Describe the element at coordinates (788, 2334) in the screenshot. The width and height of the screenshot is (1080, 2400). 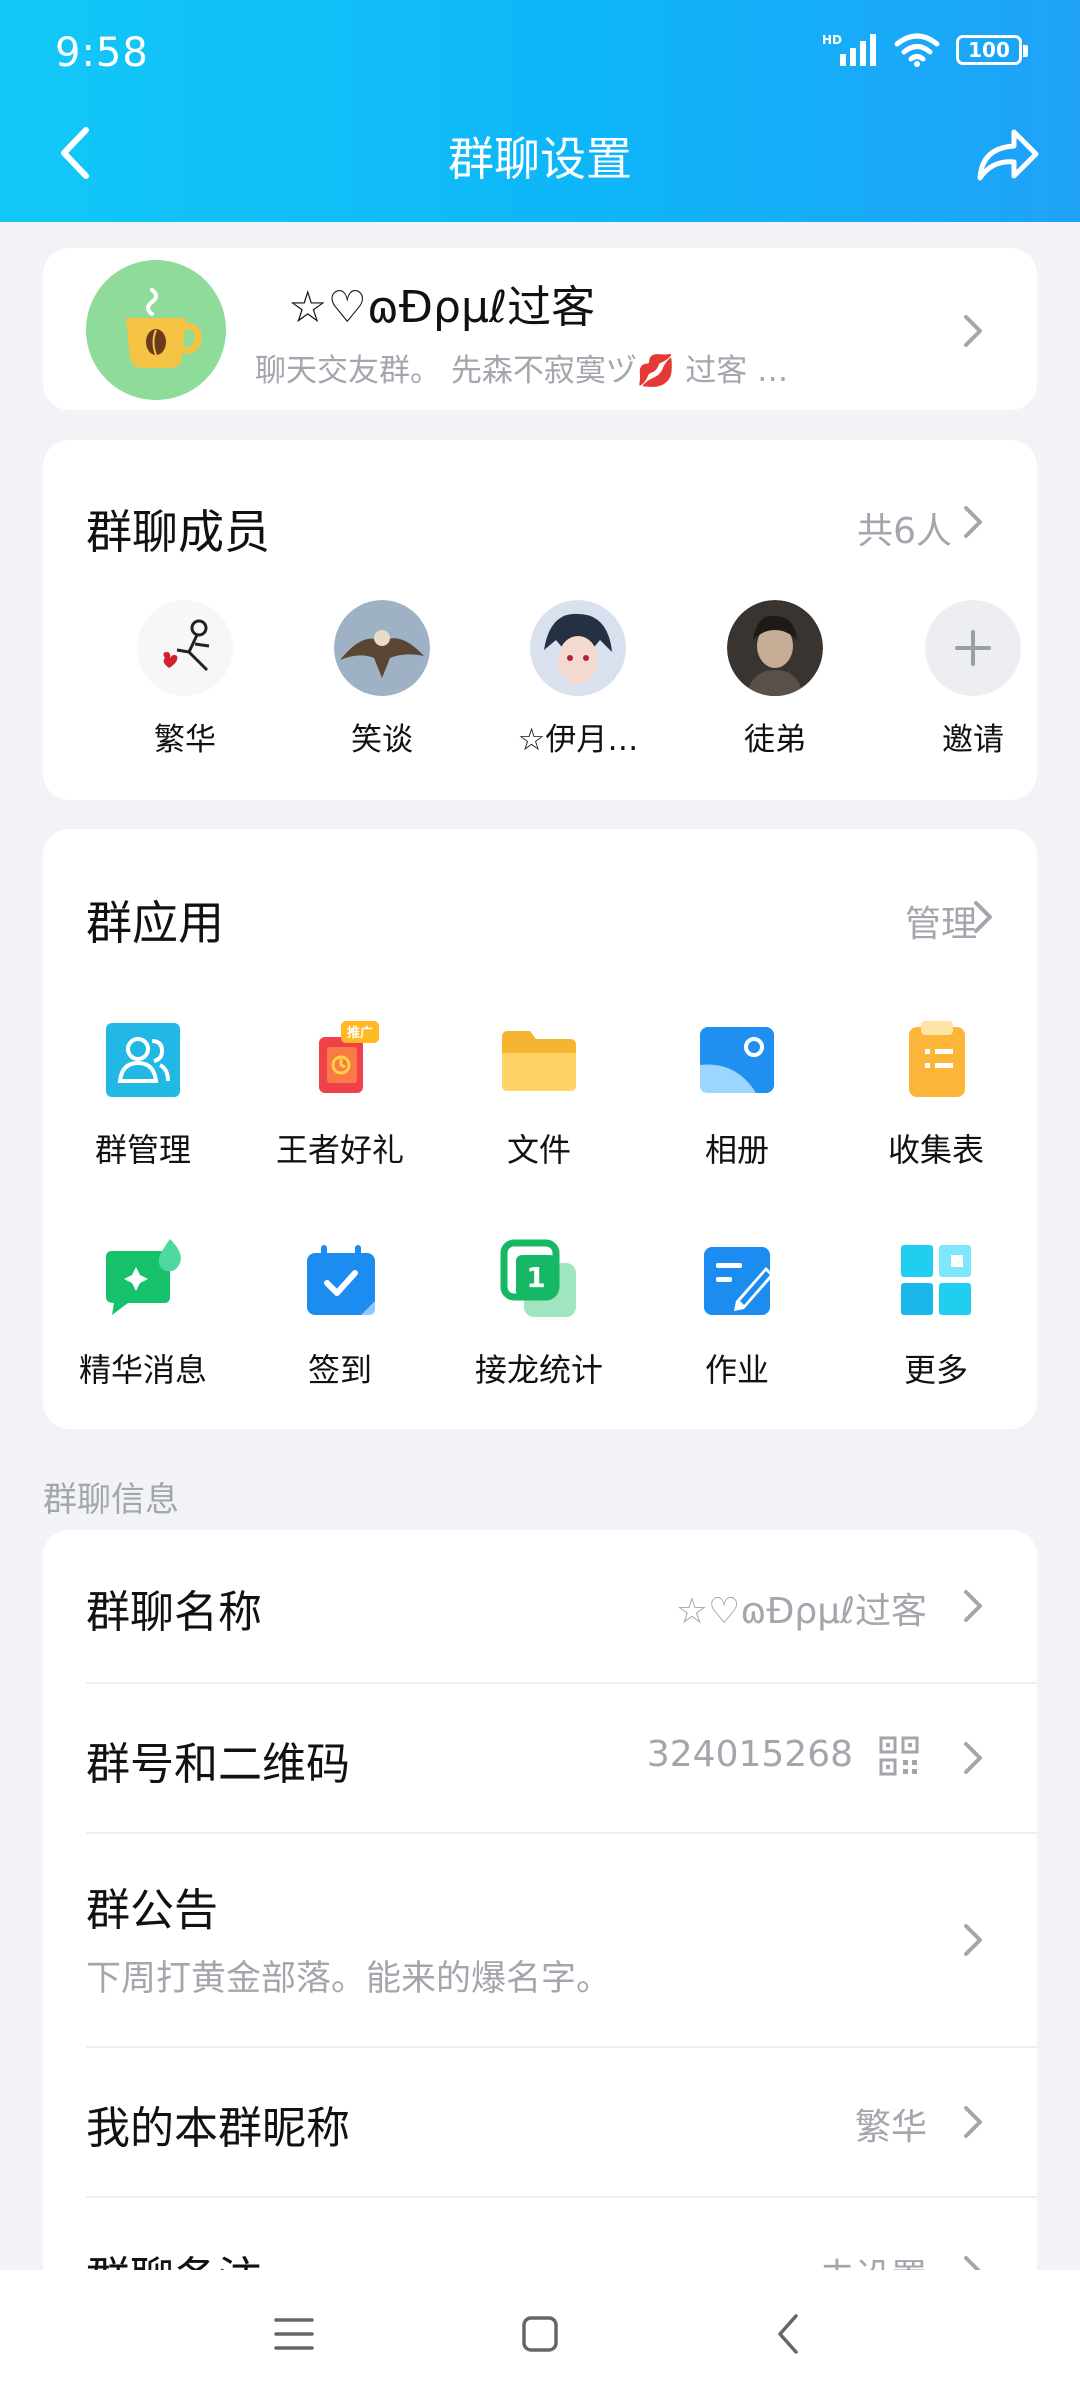
I see `back-nav-icon` at that location.